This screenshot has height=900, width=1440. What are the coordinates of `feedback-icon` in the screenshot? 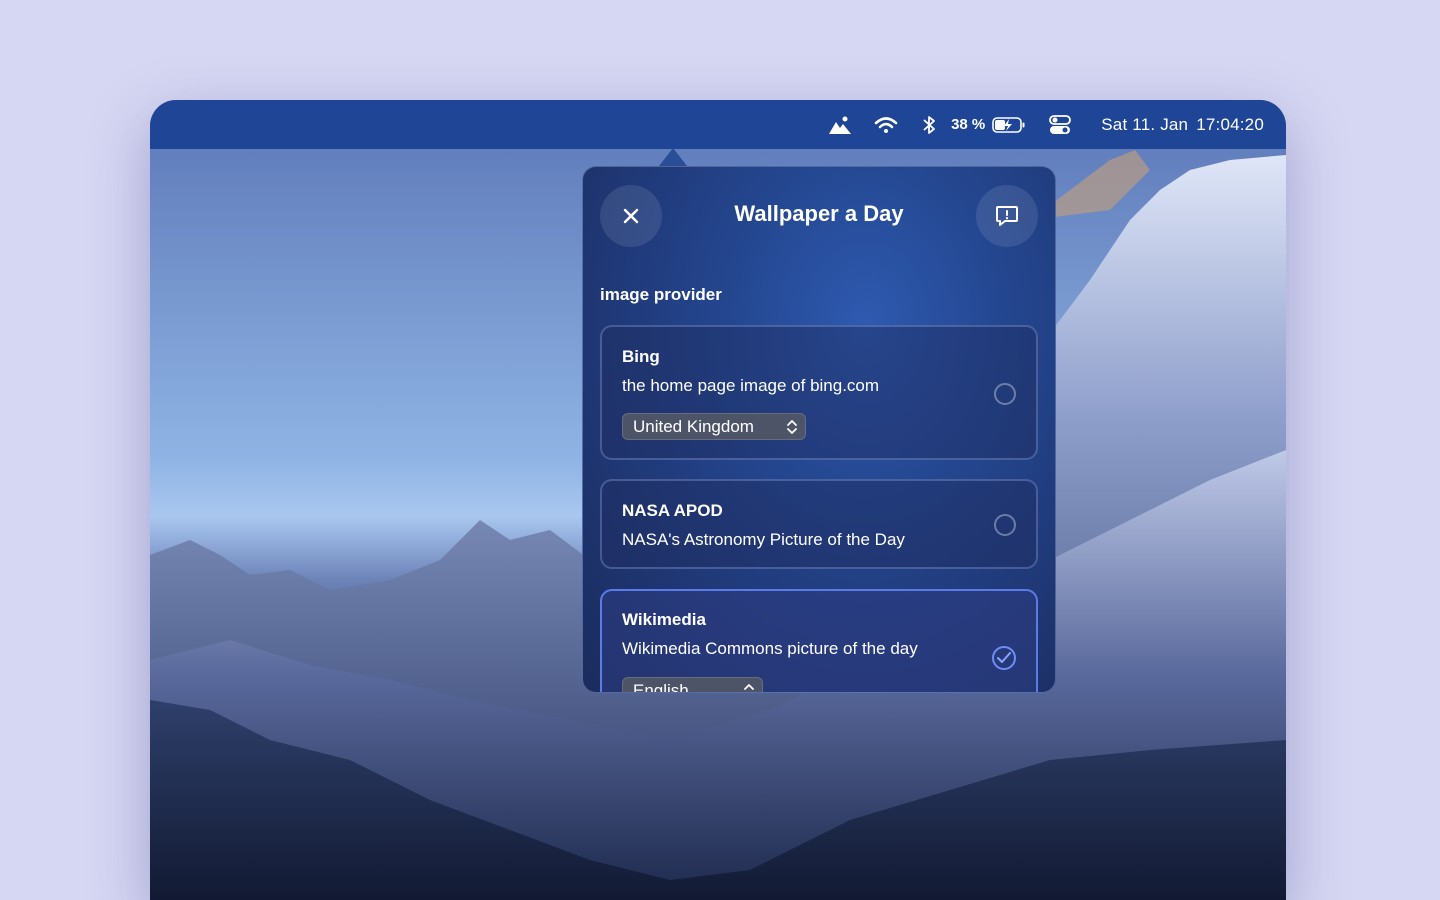 It's located at (1007, 216).